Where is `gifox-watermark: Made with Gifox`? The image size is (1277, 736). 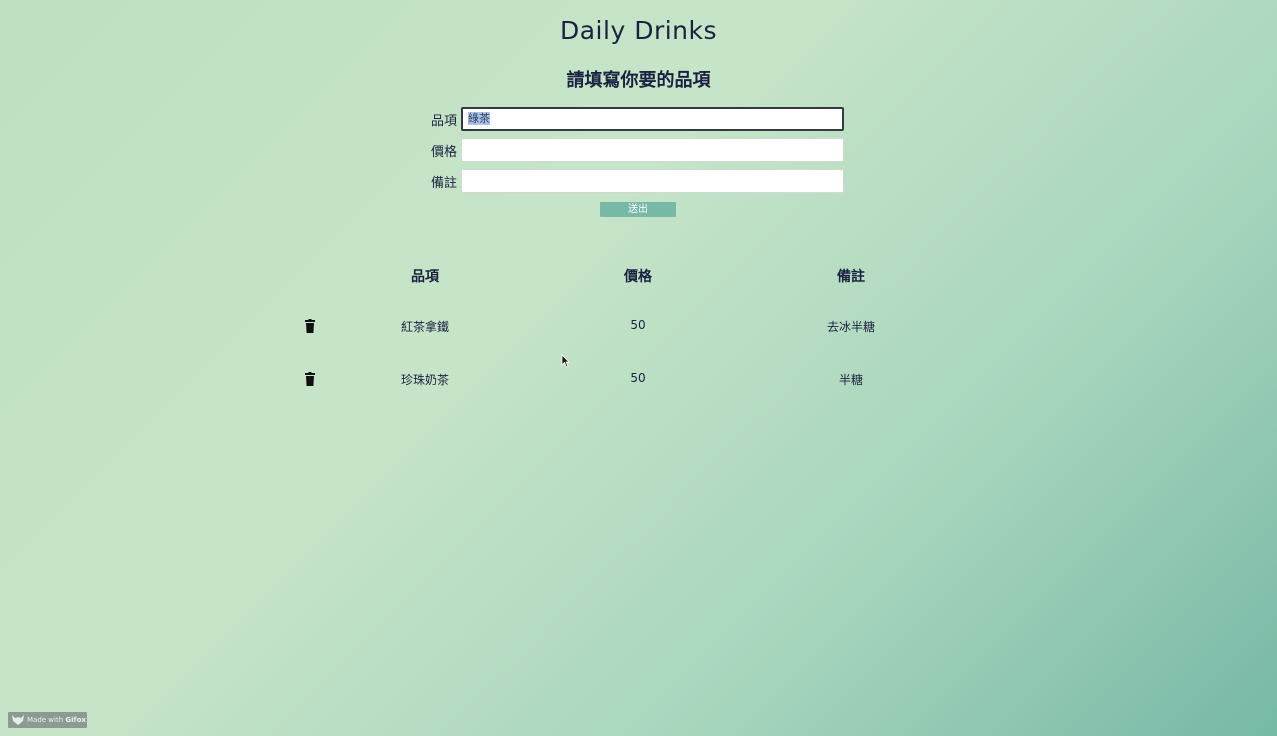 gifox-watermark: Made with Gifox is located at coordinates (47, 720).